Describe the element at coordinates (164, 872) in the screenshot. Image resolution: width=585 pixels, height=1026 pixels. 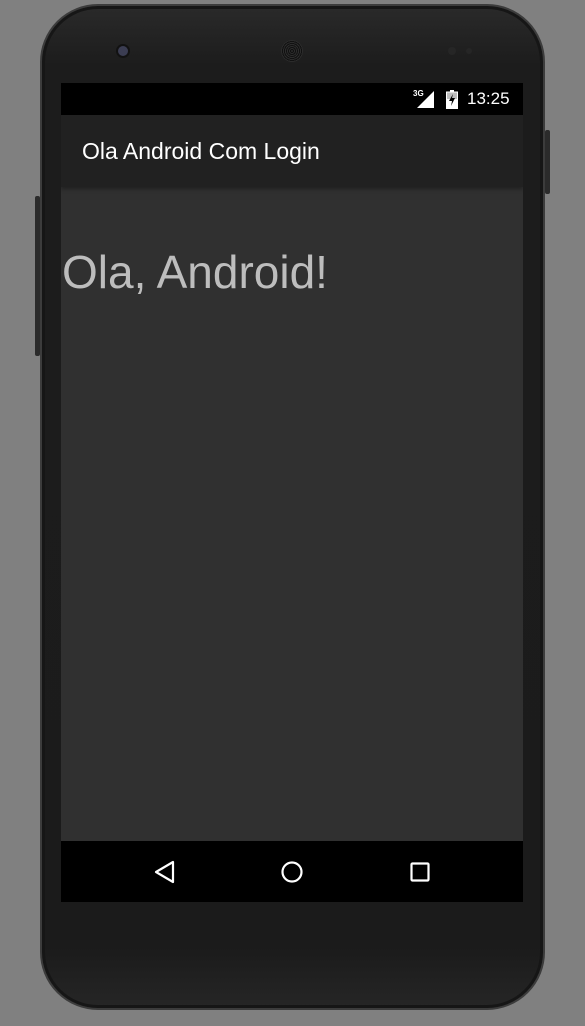
I see `back-icon` at that location.